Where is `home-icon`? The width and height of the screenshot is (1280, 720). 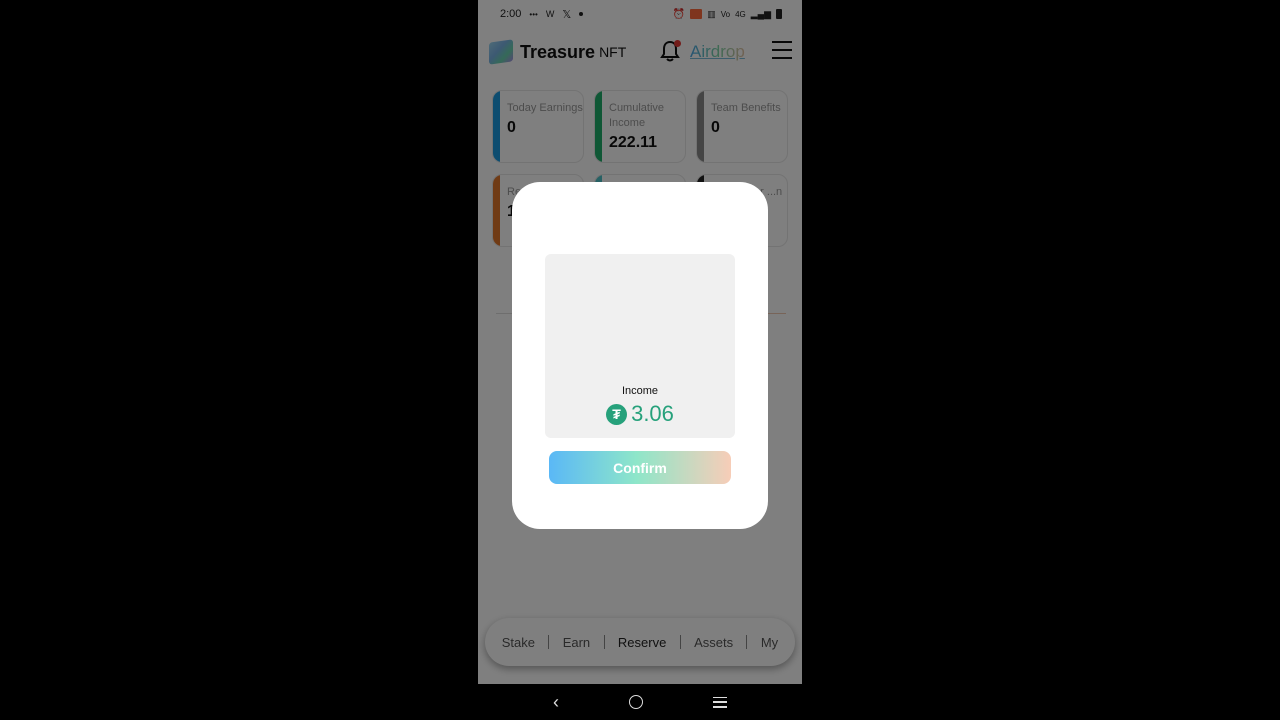
home-icon is located at coordinates (636, 702).